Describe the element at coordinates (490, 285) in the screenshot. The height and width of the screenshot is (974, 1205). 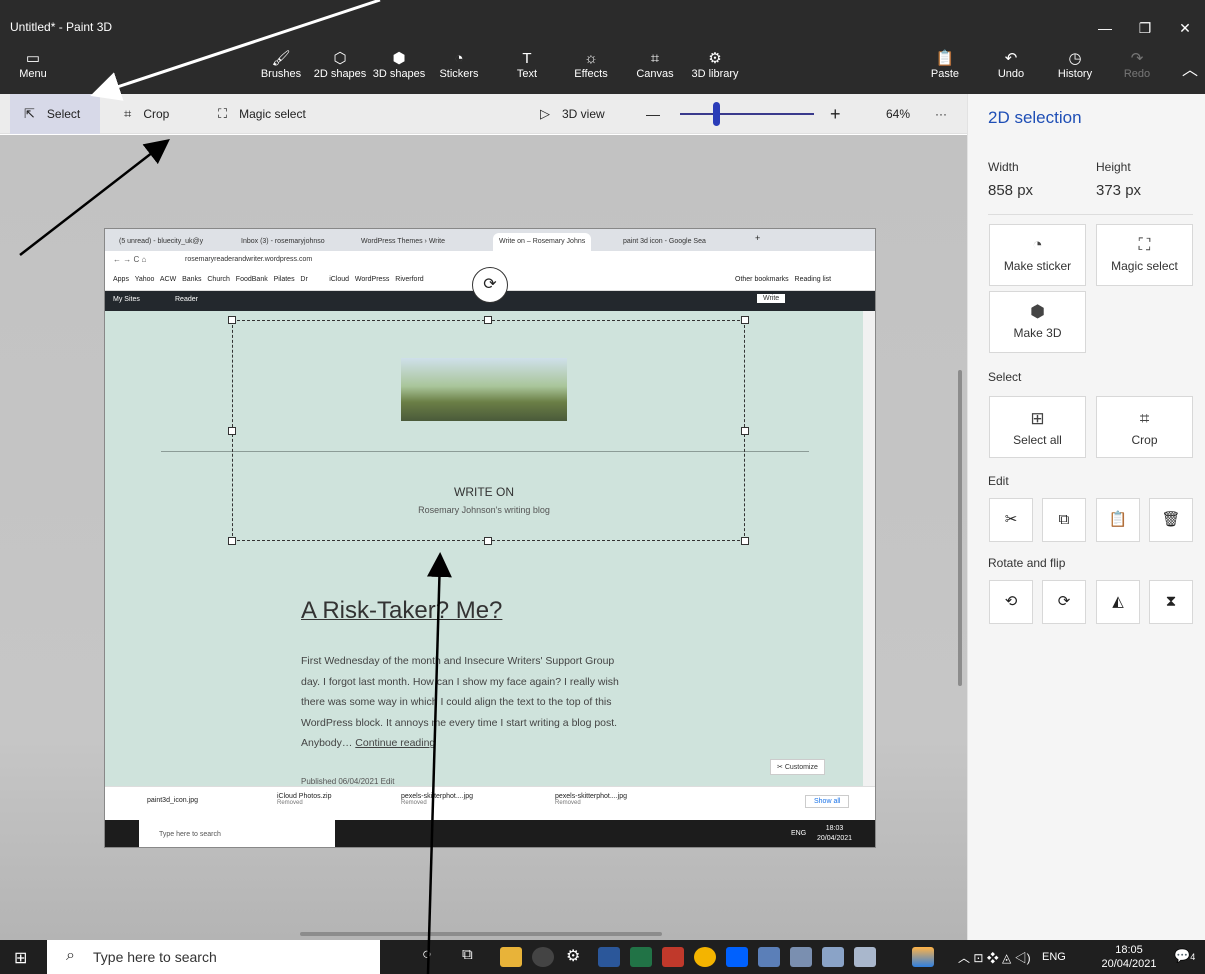
I see `rotate-handle-icon: ⟳` at that location.